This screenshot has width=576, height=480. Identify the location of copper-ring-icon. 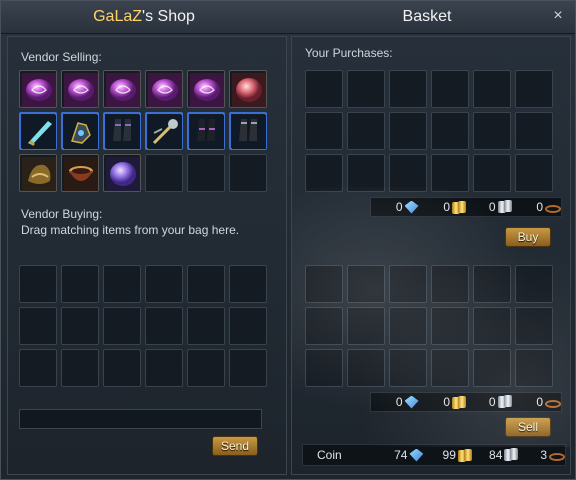
(553, 404).